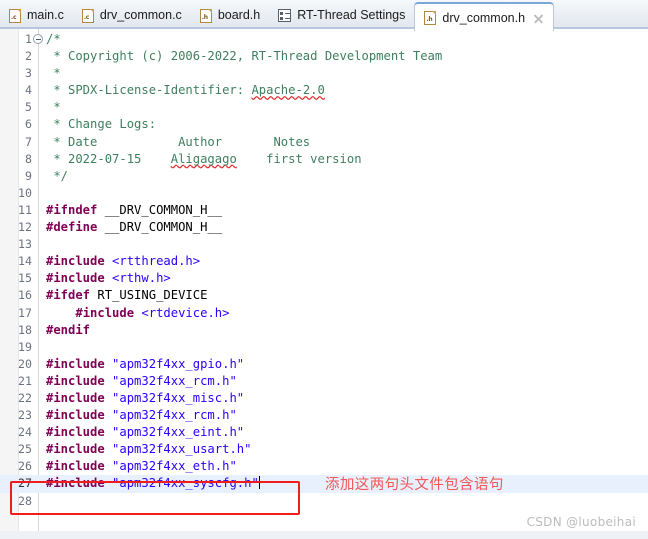 The height and width of the screenshot is (539, 648). What do you see at coordinates (484, 16) in the screenshot?
I see `tab-drv-common-h: .h drv_common.h` at bounding box center [484, 16].